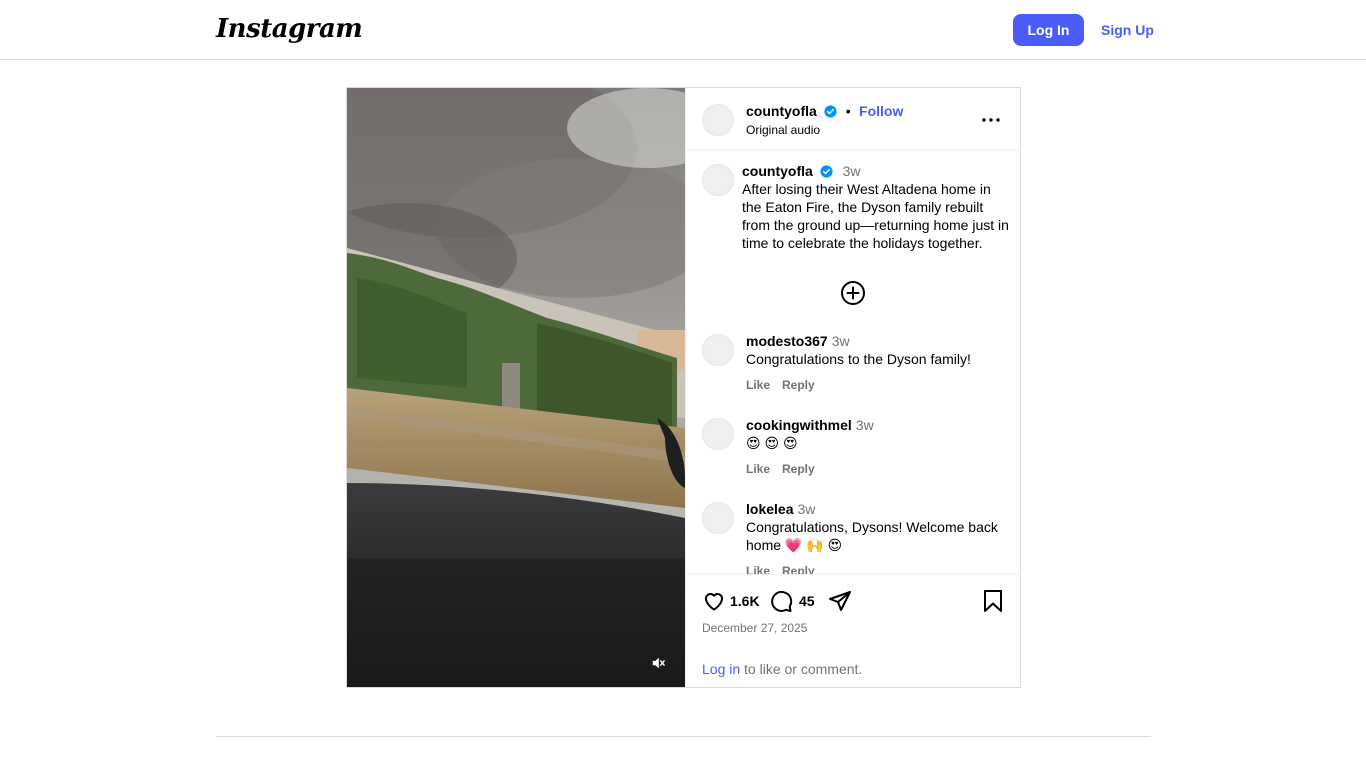  What do you see at coordinates (777, 171) in the screenshot?
I see `caption-username: countyofla` at bounding box center [777, 171].